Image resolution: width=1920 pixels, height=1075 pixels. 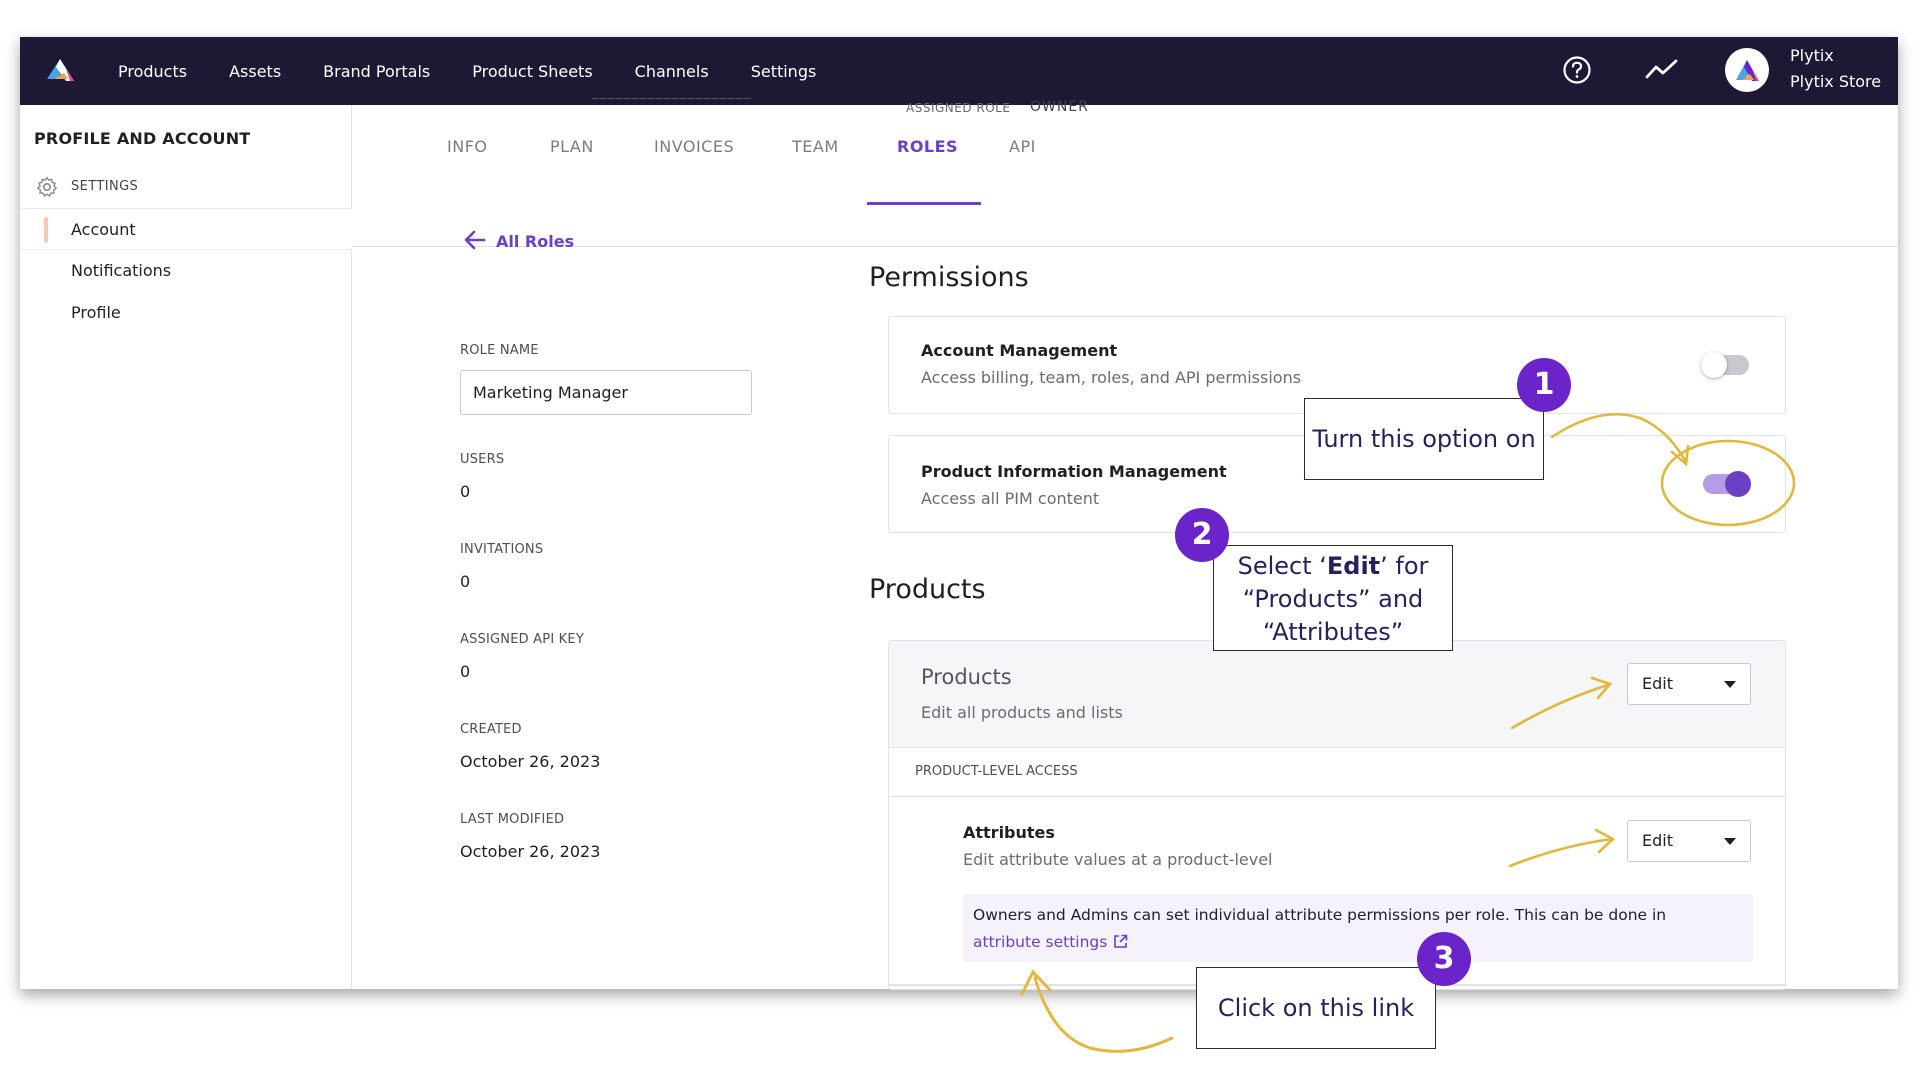 What do you see at coordinates (1577, 70) in the screenshot?
I see `help-circle-icon` at bounding box center [1577, 70].